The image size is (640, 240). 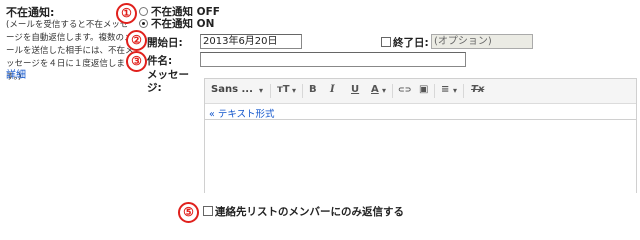 I want to click on annotation-3: ③, so click(x=136, y=61).